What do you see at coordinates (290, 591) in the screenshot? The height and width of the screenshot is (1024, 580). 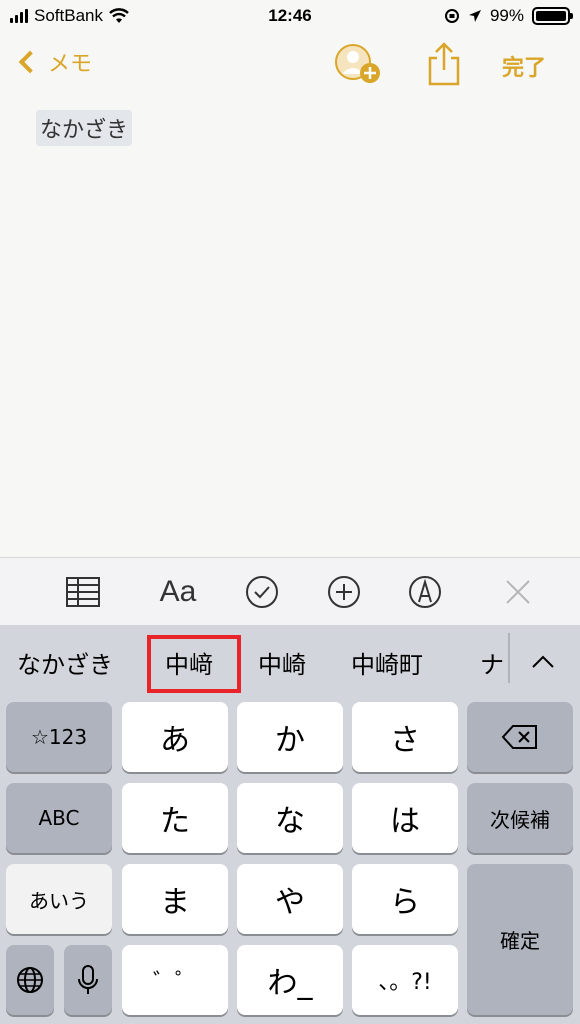 I see `format-toolbar: Aa` at bounding box center [290, 591].